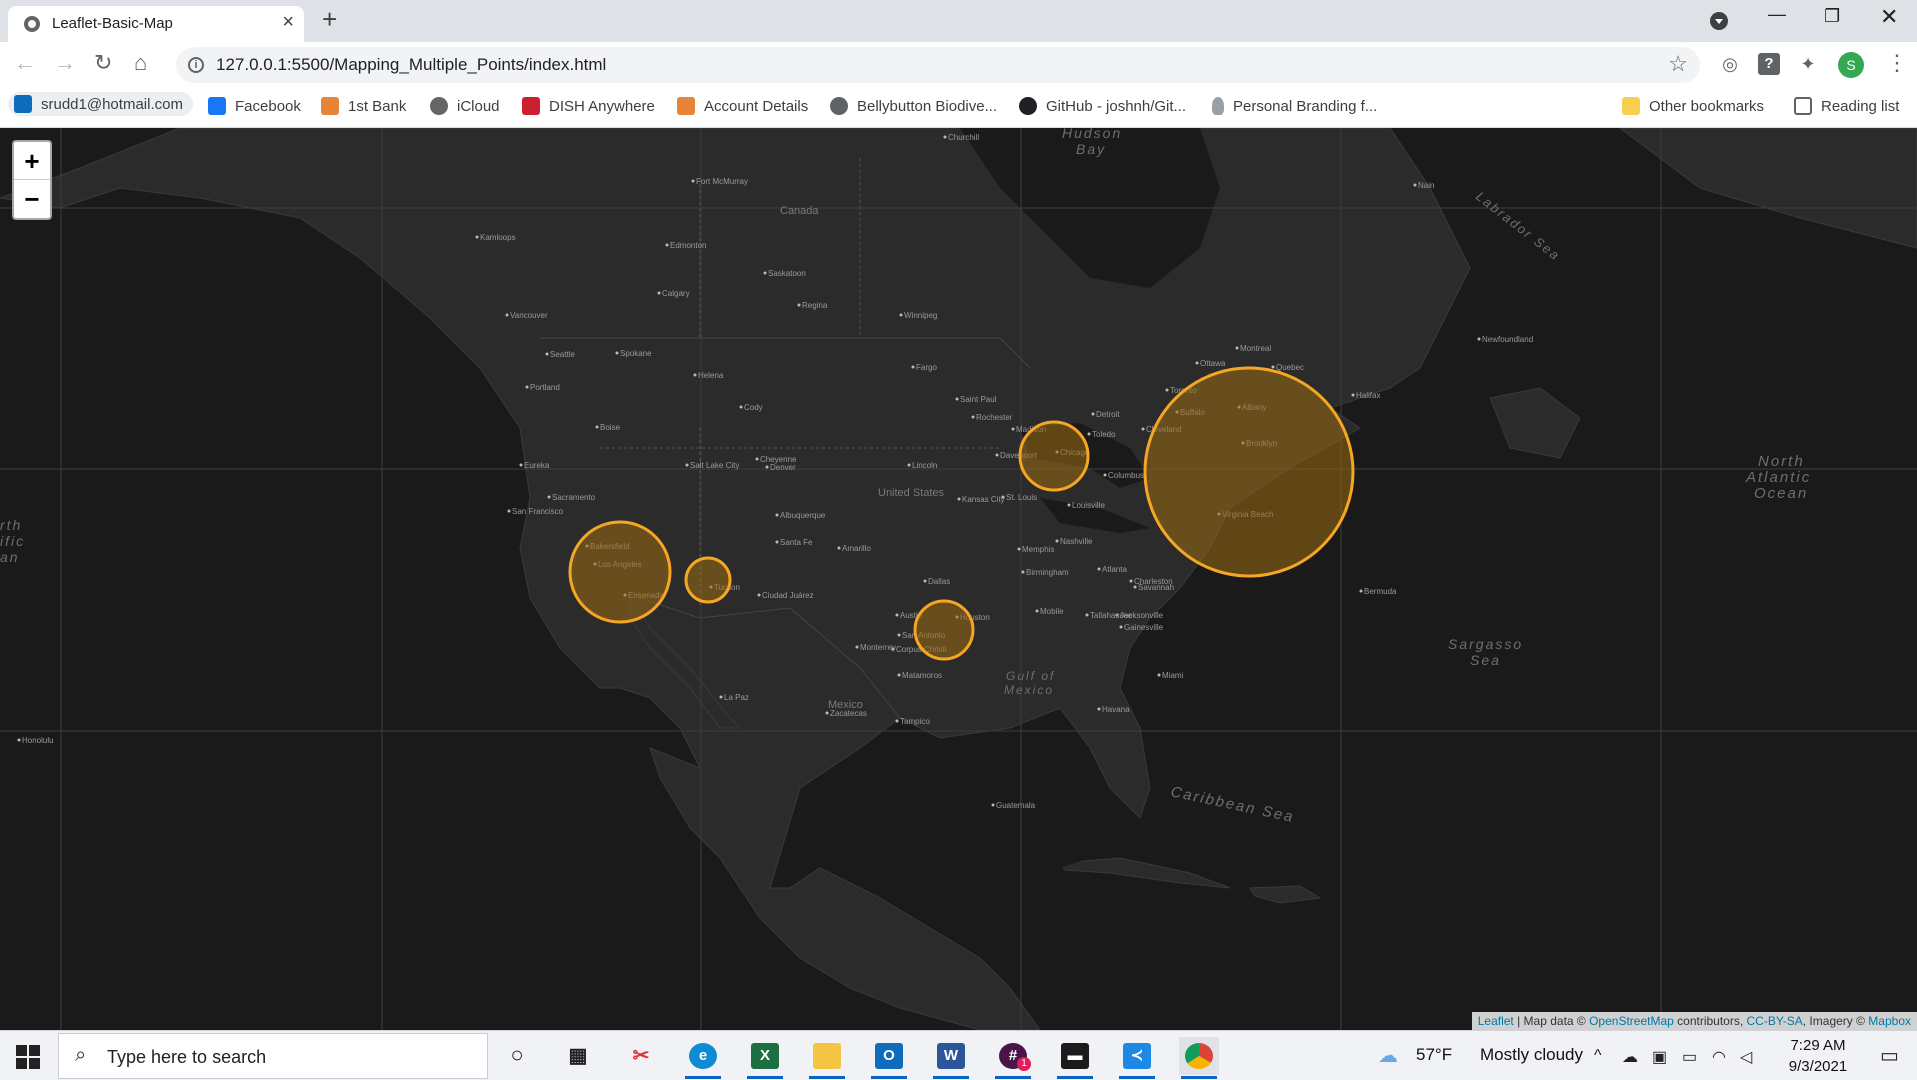 This screenshot has width=1917, height=1080. I want to click on reading-list: Reading list, so click(1846, 106).